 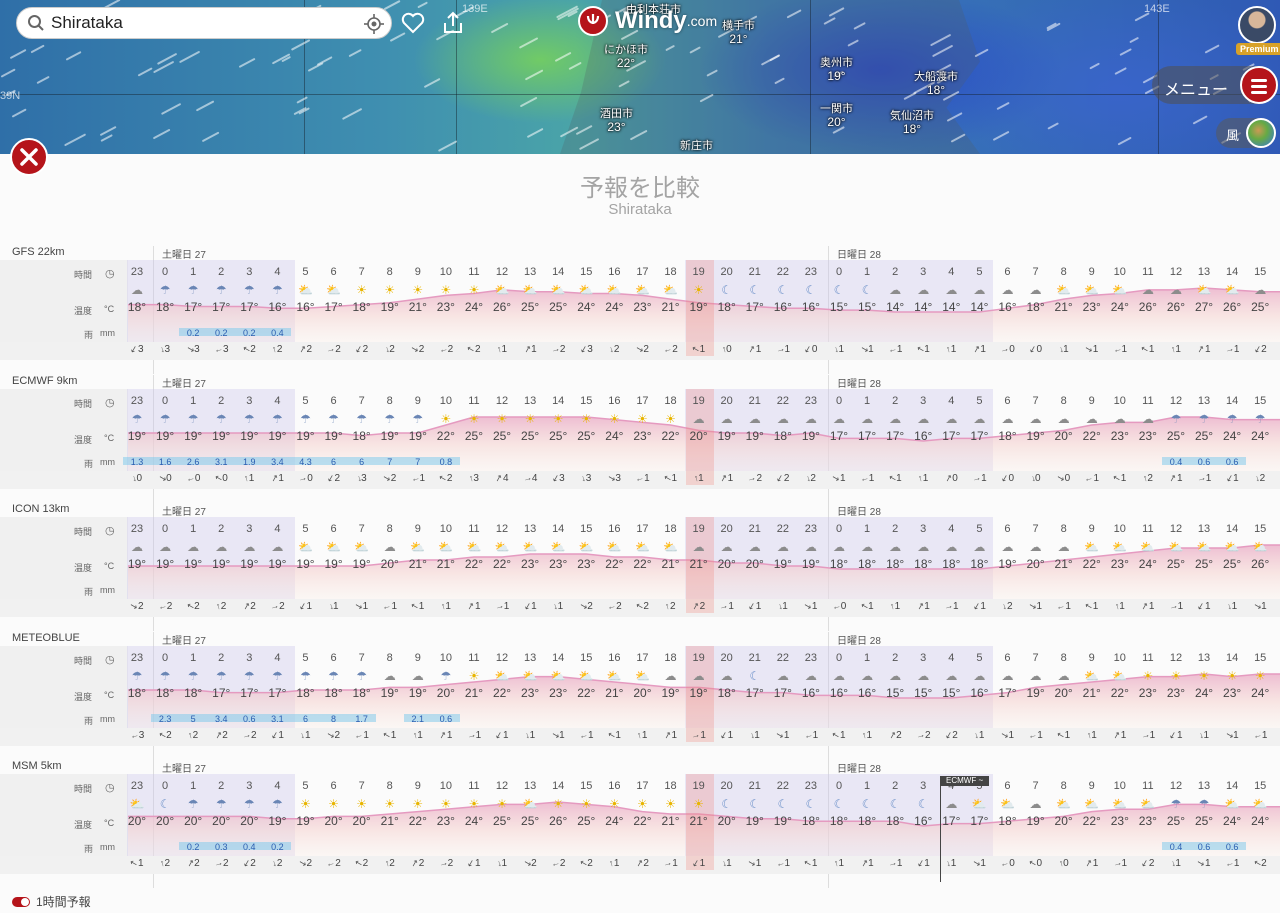 What do you see at coordinates (38, 252) in the screenshot?
I see `model-name: GFS 22km` at bounding box center [38, 252].